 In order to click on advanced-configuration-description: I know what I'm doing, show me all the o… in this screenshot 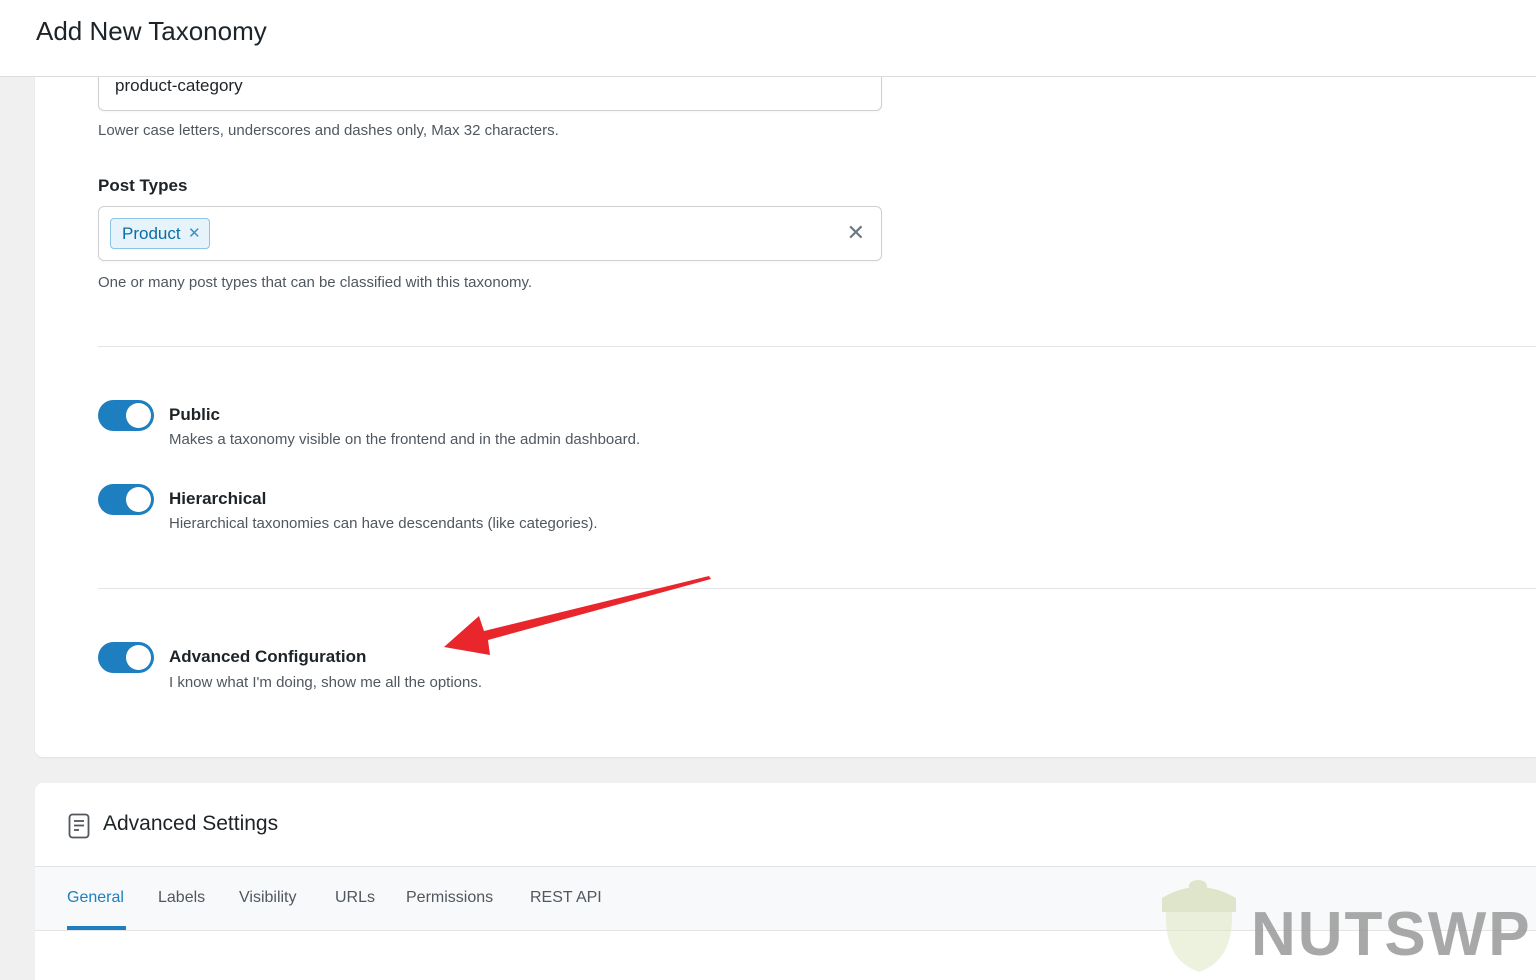, I will do `click(326, 682)`.